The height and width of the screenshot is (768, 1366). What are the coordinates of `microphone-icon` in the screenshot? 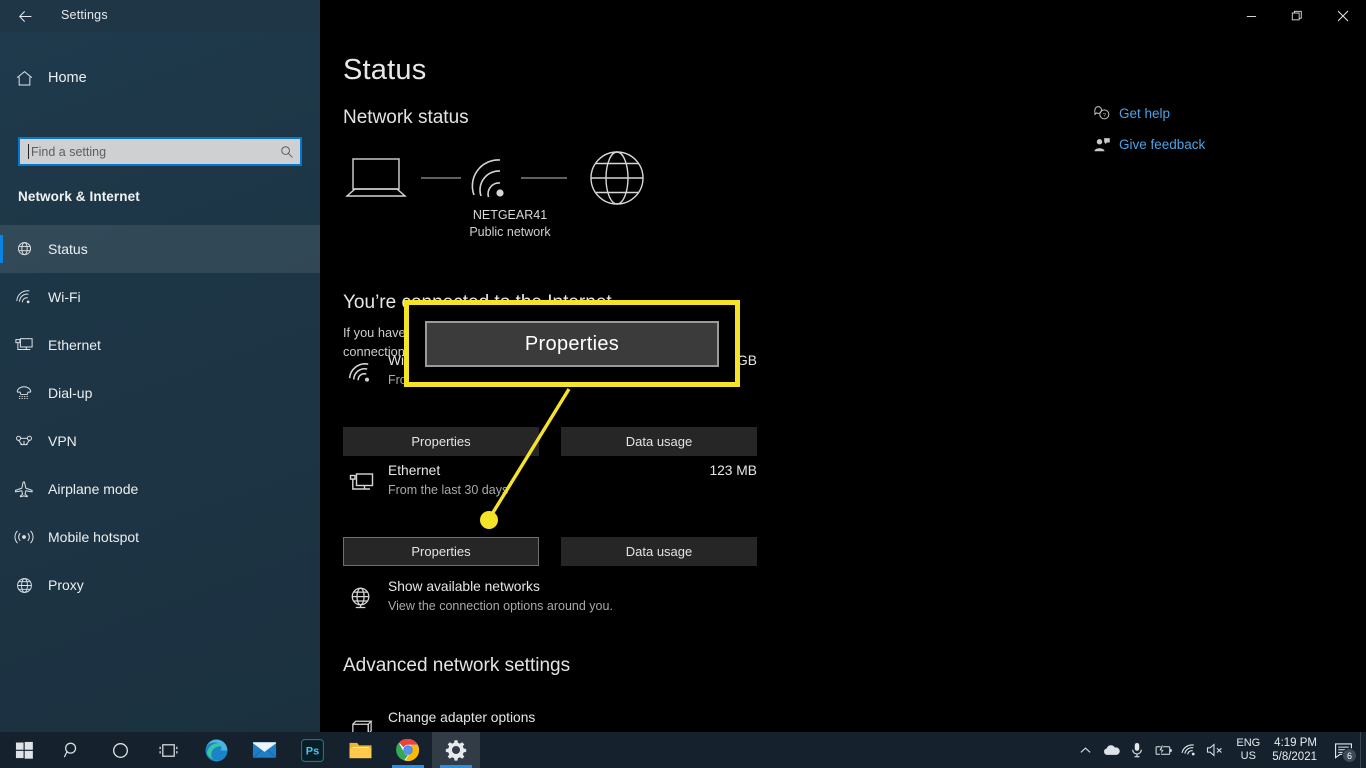 It's located at (1137, 750).